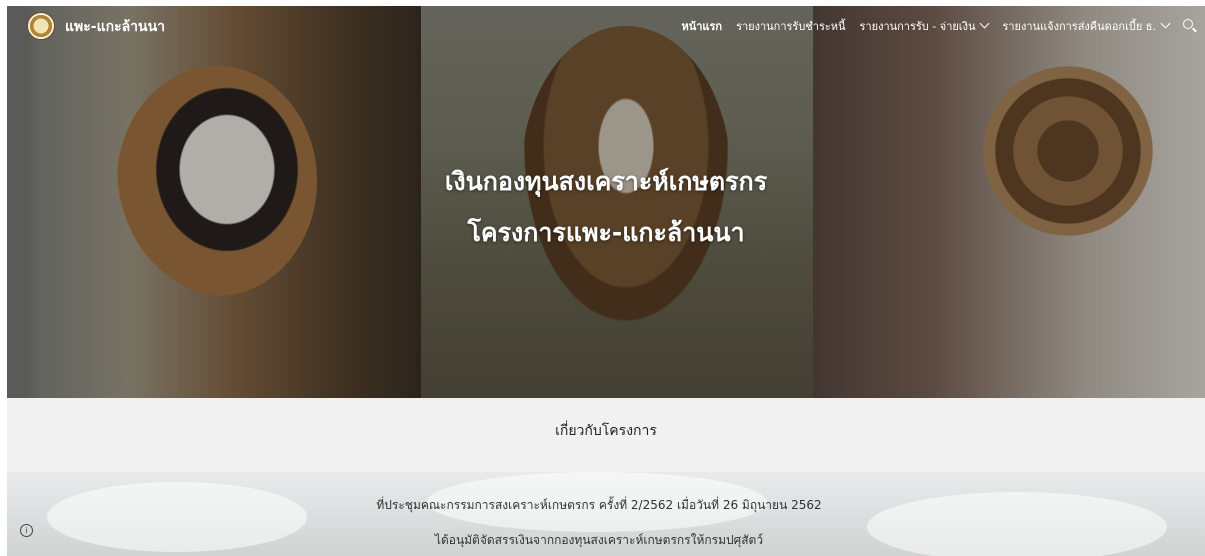 The image size is (1205, 556). I want to click on hero-title-line1: เงินกองทุนสงเคราะห์เกษตรกร, so click(606, 181).